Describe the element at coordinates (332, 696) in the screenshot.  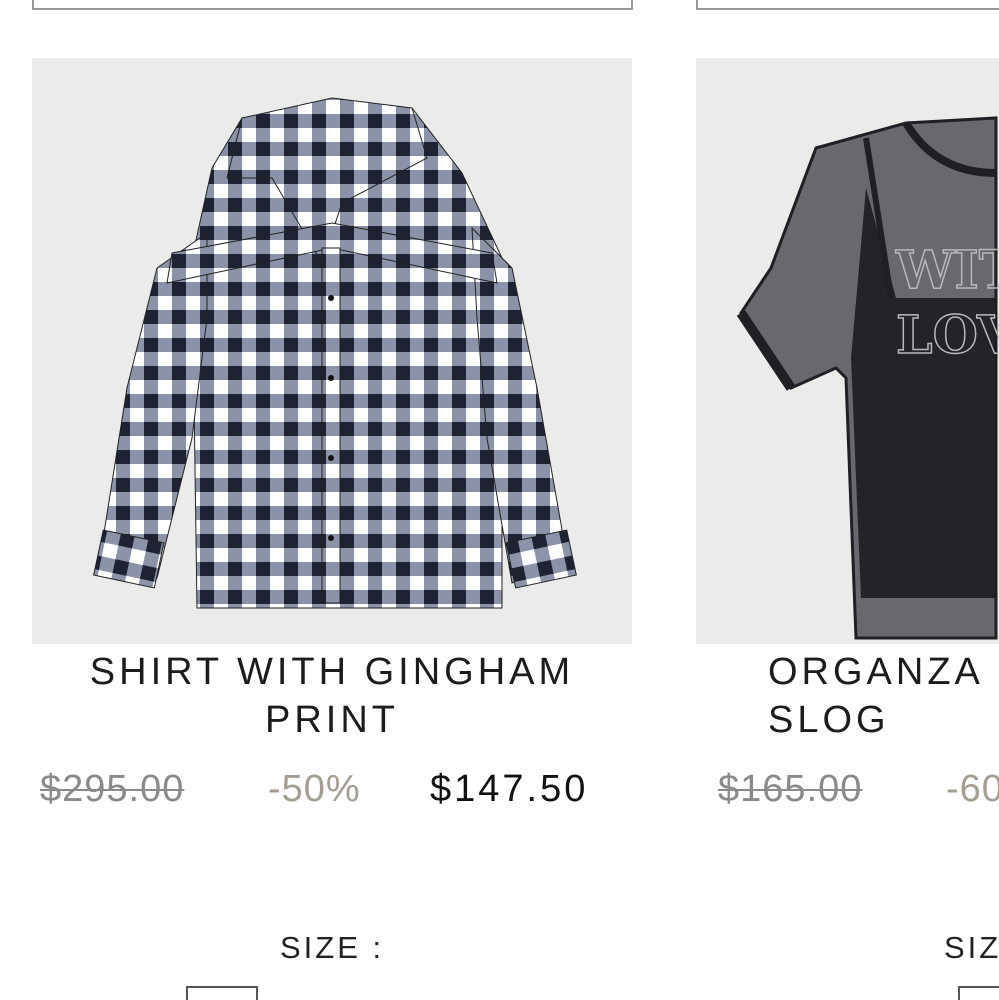
I see `product-title: SHIRT WITH GINGHAM PRINT` at that location.